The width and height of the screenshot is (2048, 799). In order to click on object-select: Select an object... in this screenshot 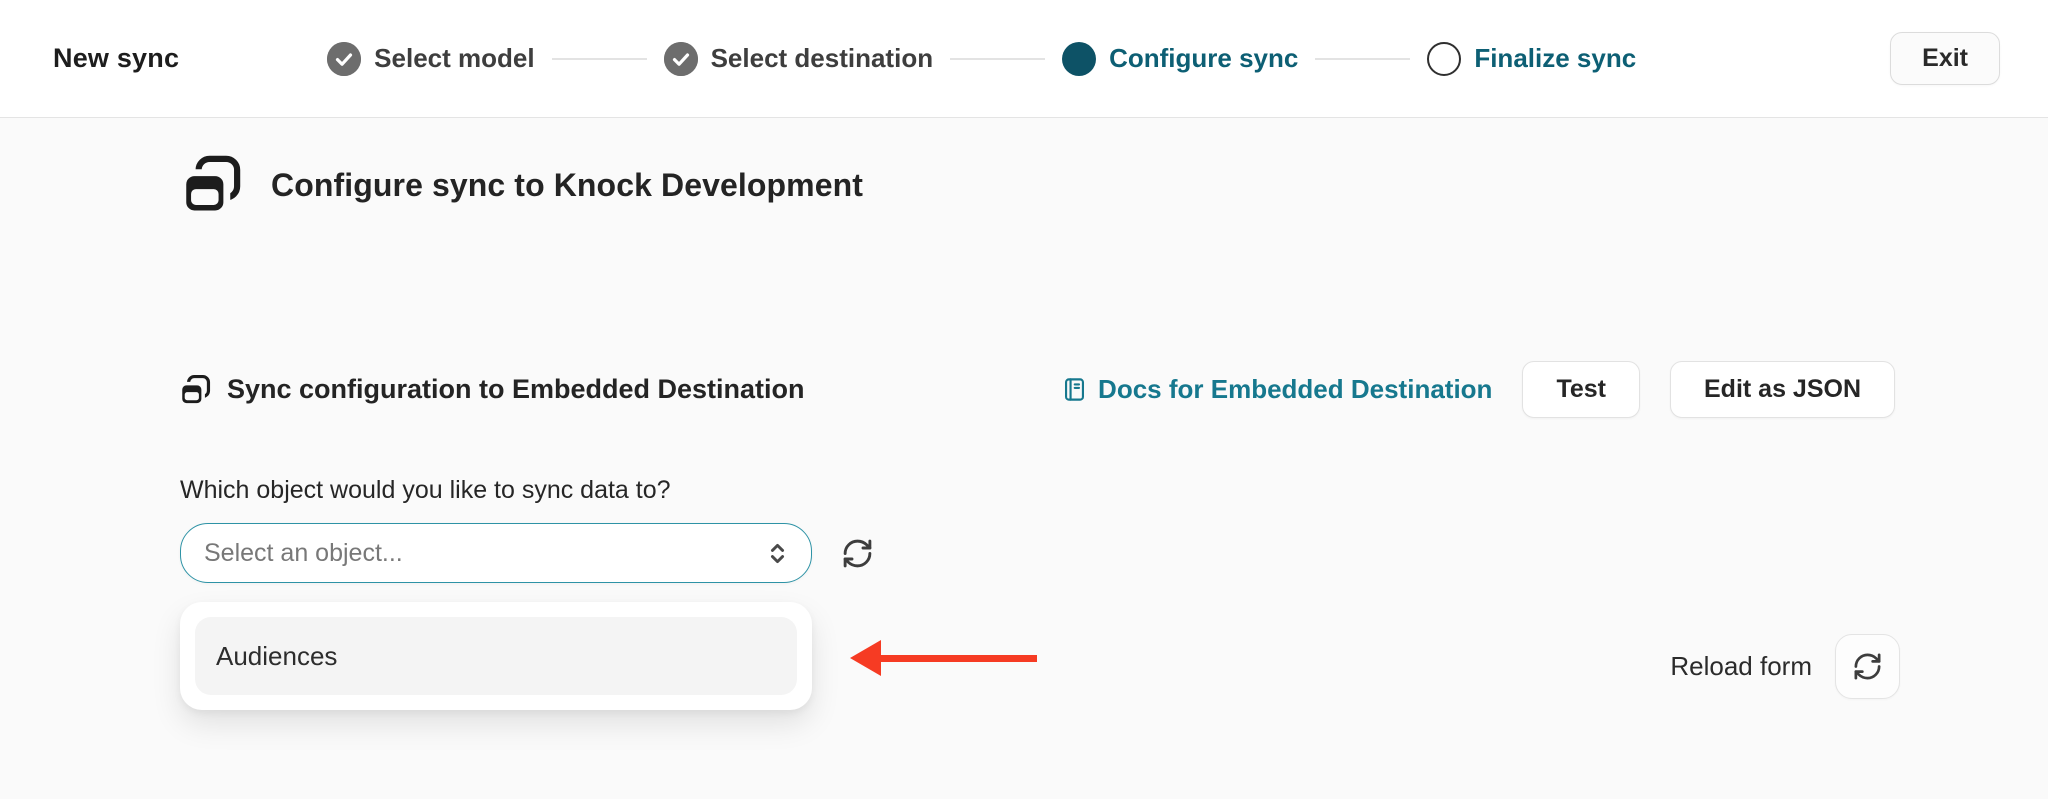, I will do `click(496, 553)`.